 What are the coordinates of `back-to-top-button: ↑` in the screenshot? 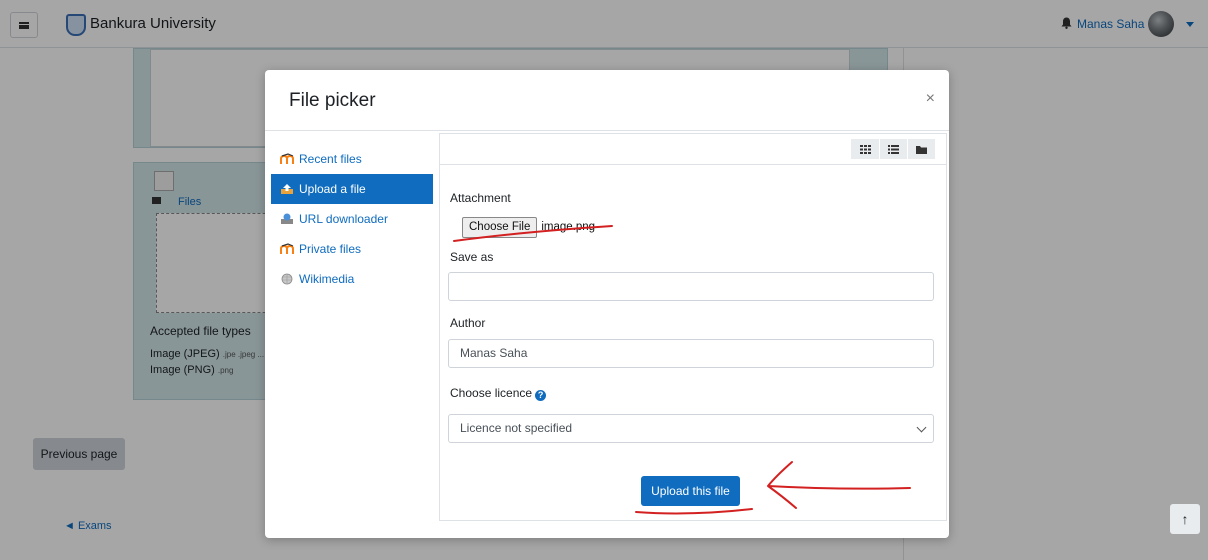 It's located at (1185, 519).